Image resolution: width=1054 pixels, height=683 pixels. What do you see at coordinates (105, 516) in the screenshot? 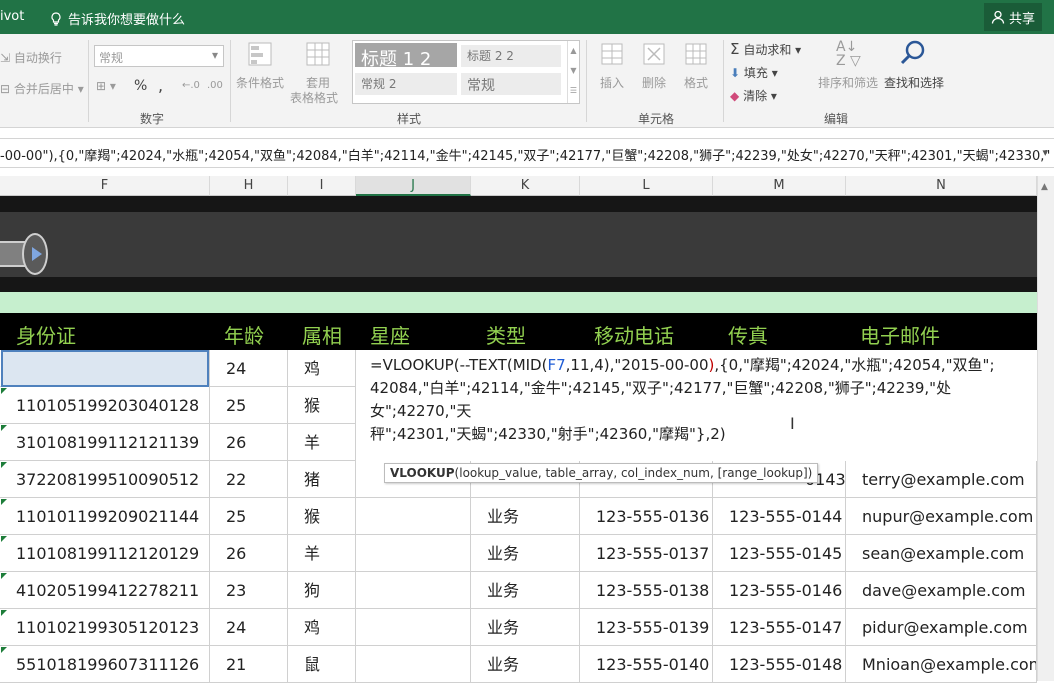
I see `cell-id: 110101199209021144` at bounding box center [105, 516].